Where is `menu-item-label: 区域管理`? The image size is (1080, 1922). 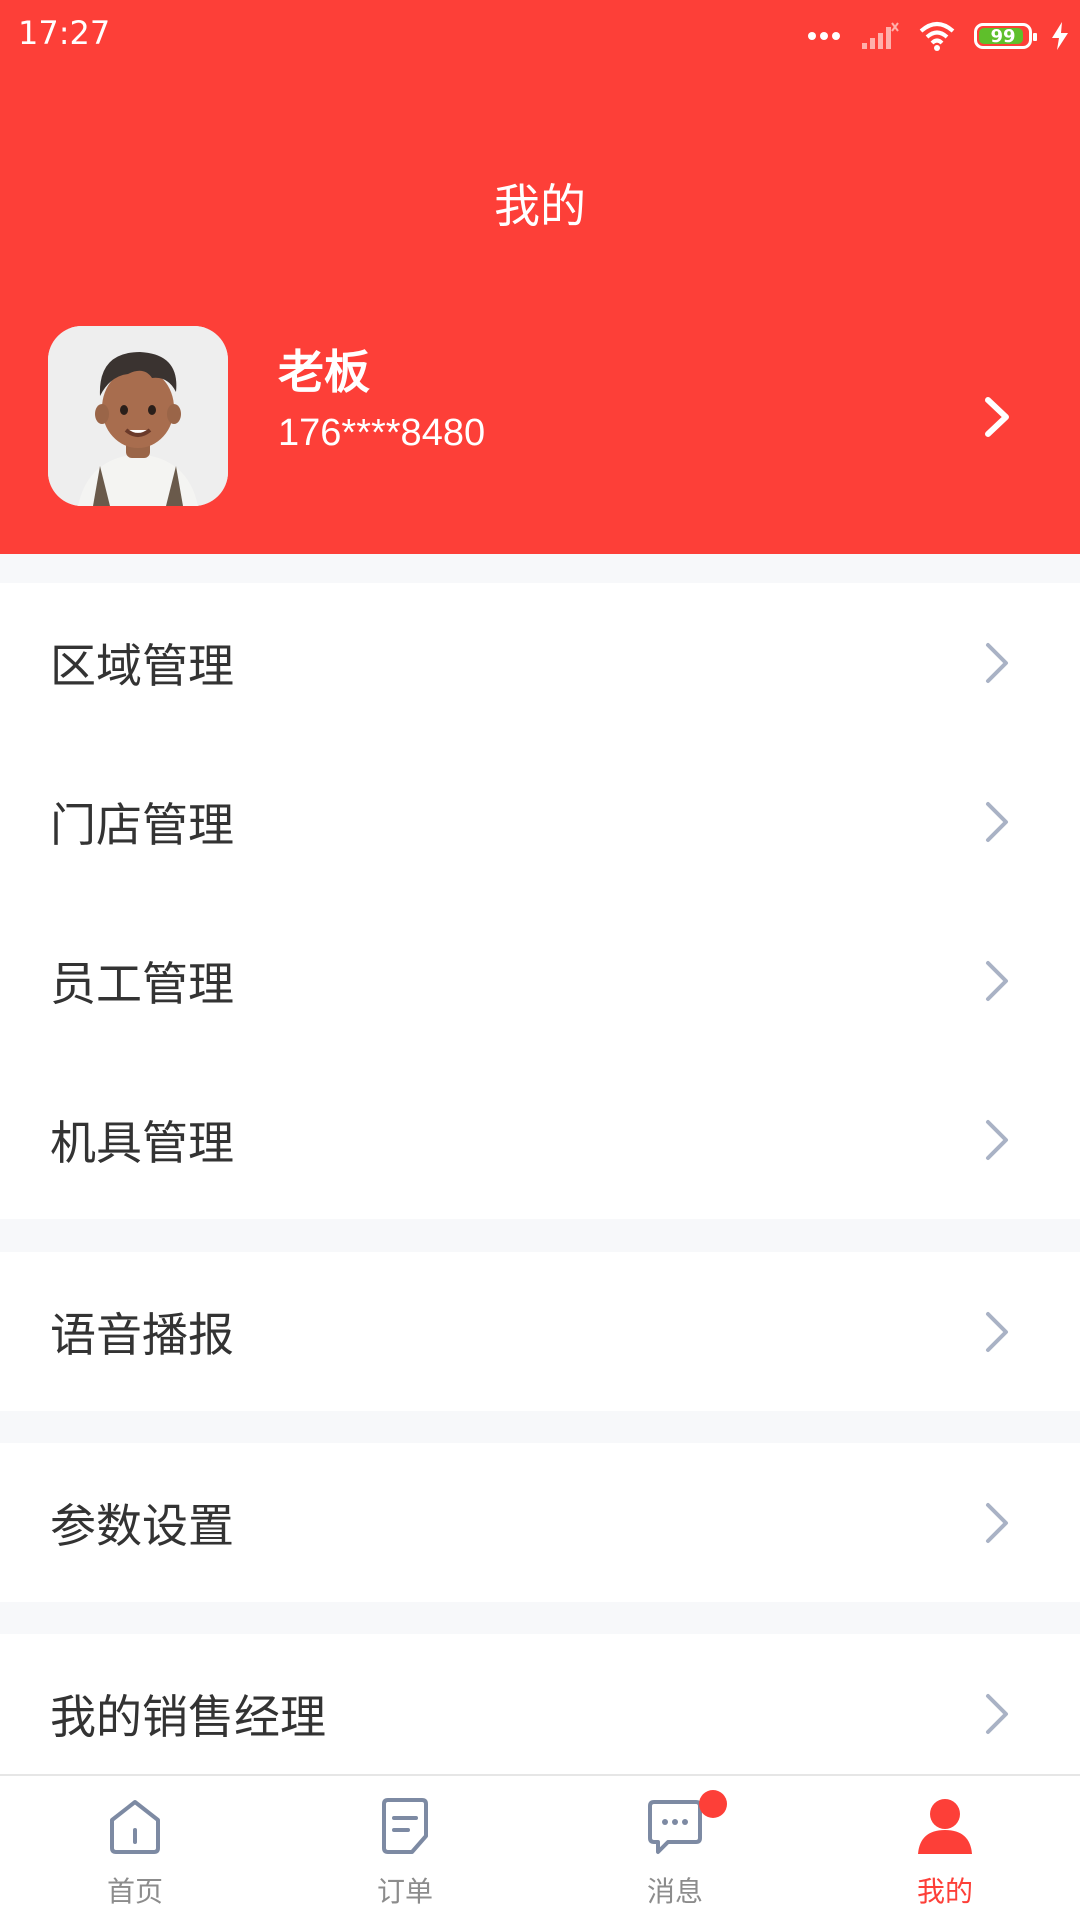 menu-item-label: 区域管理 is located at coordinates (142, 665).